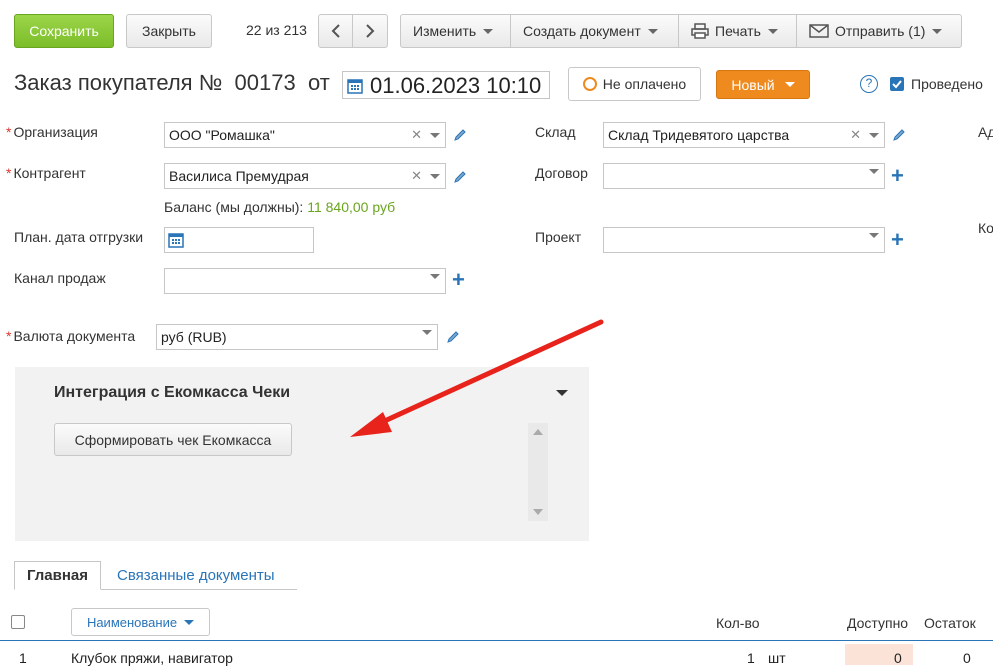  What do you see at coordinates (777, 658) in the screenshot?
I see `row-unit: шт` at bounding box center [777, 658].